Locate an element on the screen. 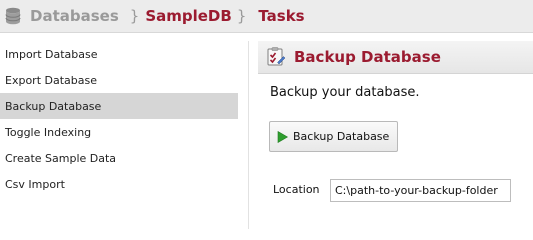 Image resolution: width=533 pixels, height=240 pixels. sidebar-item-csv-import: Csv Import is located at coordinates (119, 184).